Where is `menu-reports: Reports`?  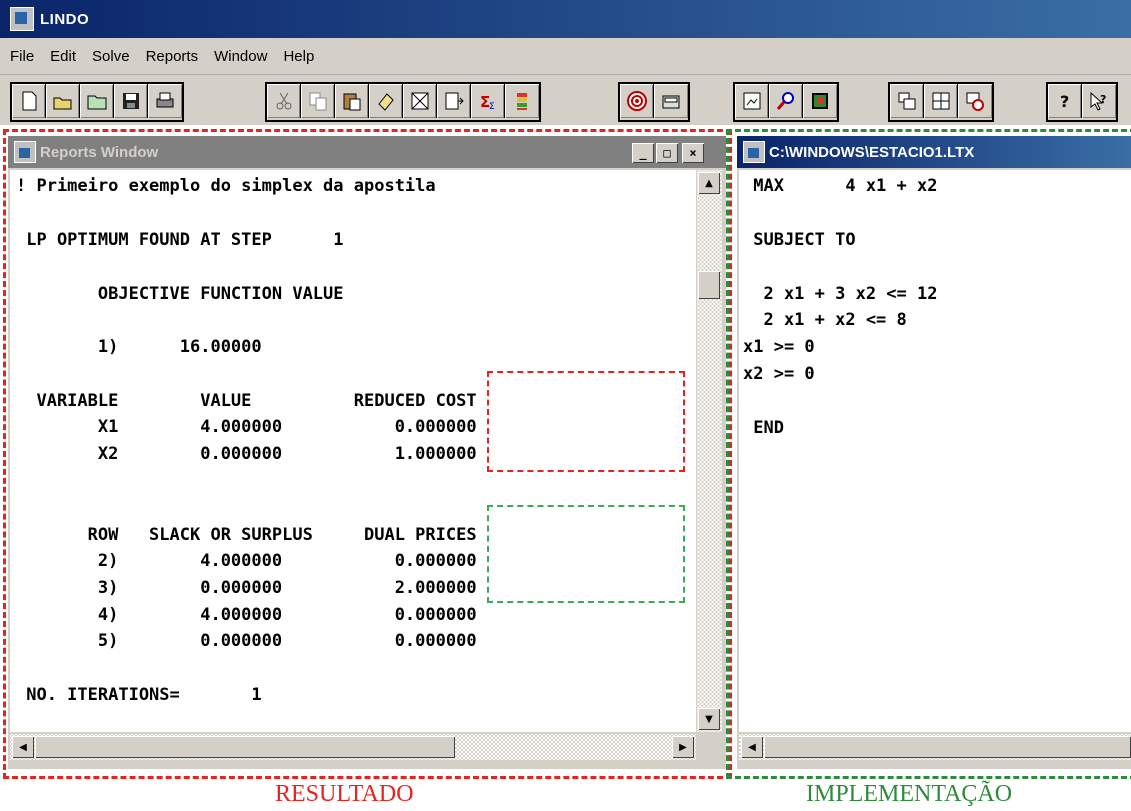
menu-reports: Reports is located at coordinates (172, 56).